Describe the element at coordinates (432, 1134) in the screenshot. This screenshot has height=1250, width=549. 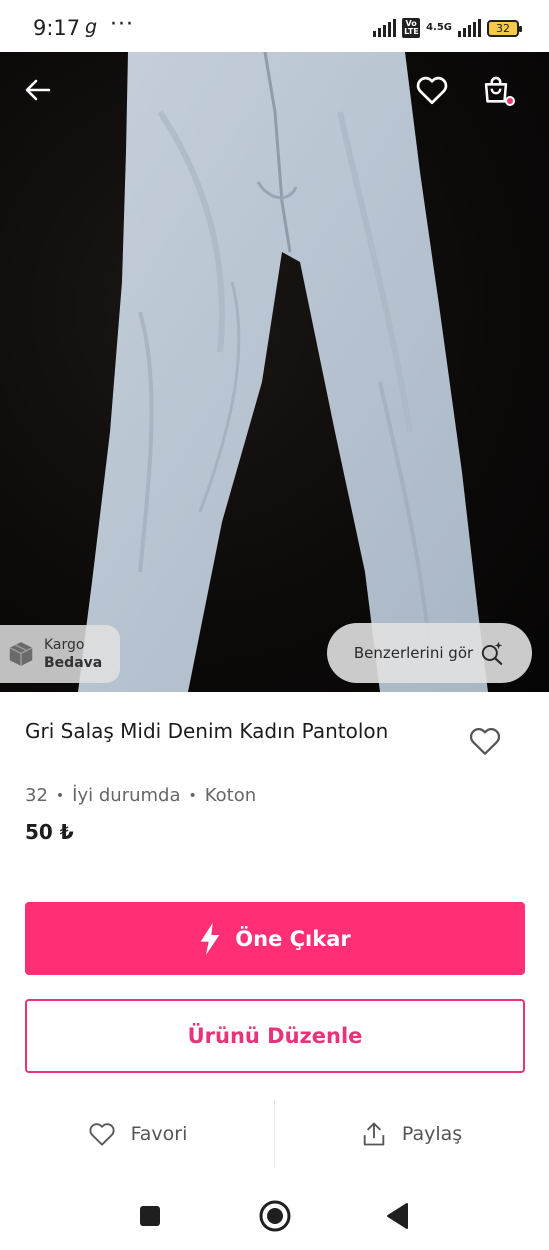
I see `share-action-label: Paylaş` at that location.